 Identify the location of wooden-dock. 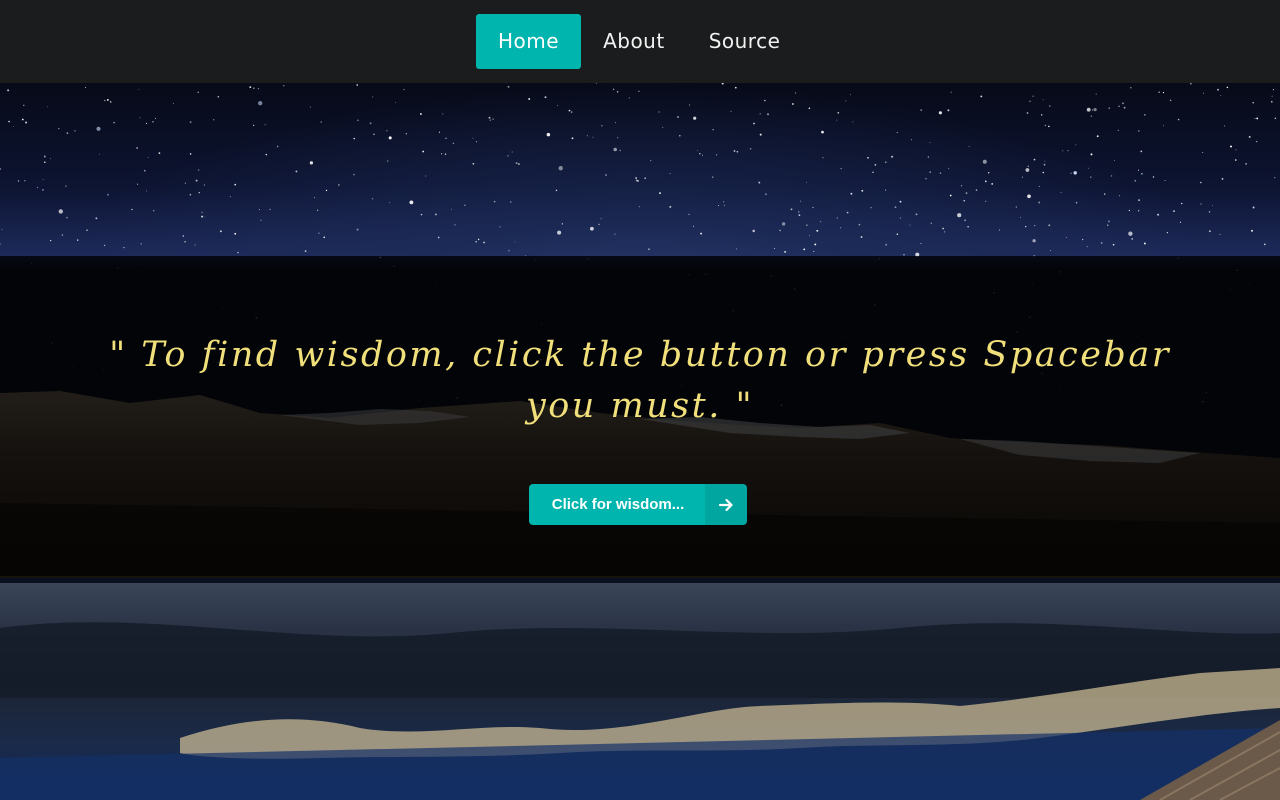
(1210, 760).